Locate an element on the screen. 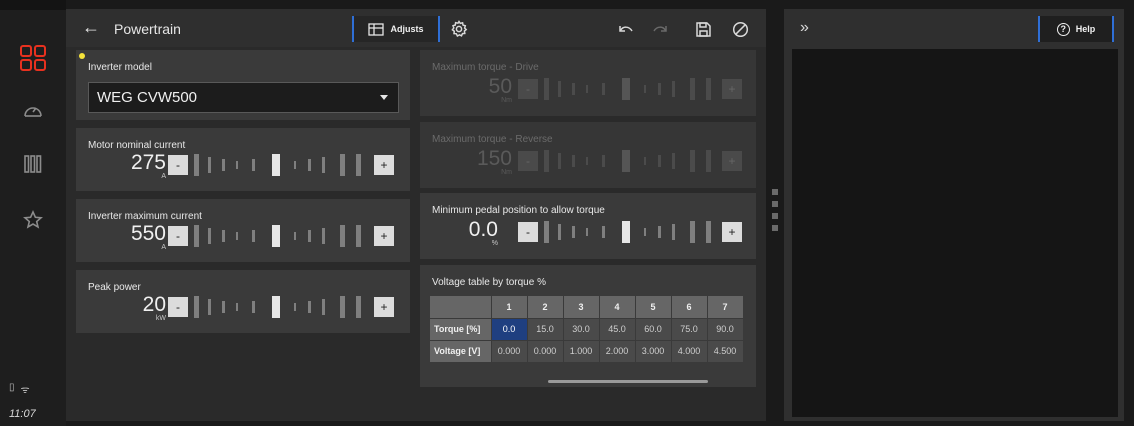 This screenshot has height=426, width=1134. save-disk-icon is located at coordinates (703, 29).